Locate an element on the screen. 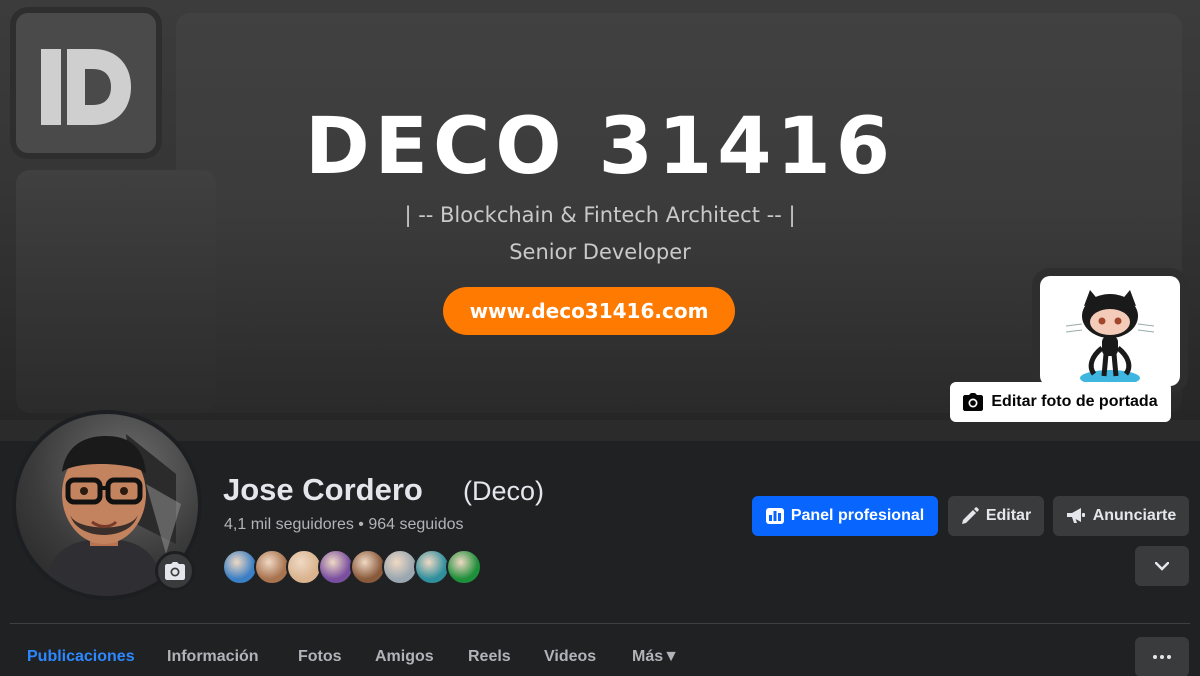 Image resolution: width=1200 pixels, height=676 pixels. tab-fotos: Fotos is located at coordinates (320, 657).